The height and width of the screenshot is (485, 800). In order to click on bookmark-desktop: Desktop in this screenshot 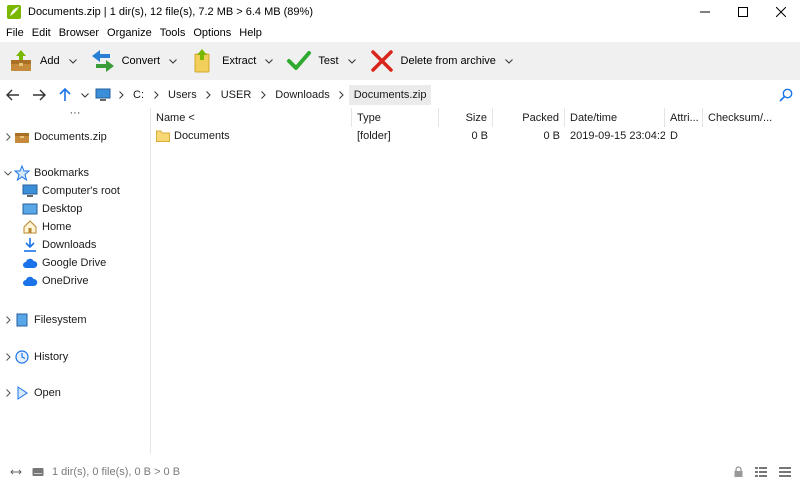, I will do `click(75, 209)`.